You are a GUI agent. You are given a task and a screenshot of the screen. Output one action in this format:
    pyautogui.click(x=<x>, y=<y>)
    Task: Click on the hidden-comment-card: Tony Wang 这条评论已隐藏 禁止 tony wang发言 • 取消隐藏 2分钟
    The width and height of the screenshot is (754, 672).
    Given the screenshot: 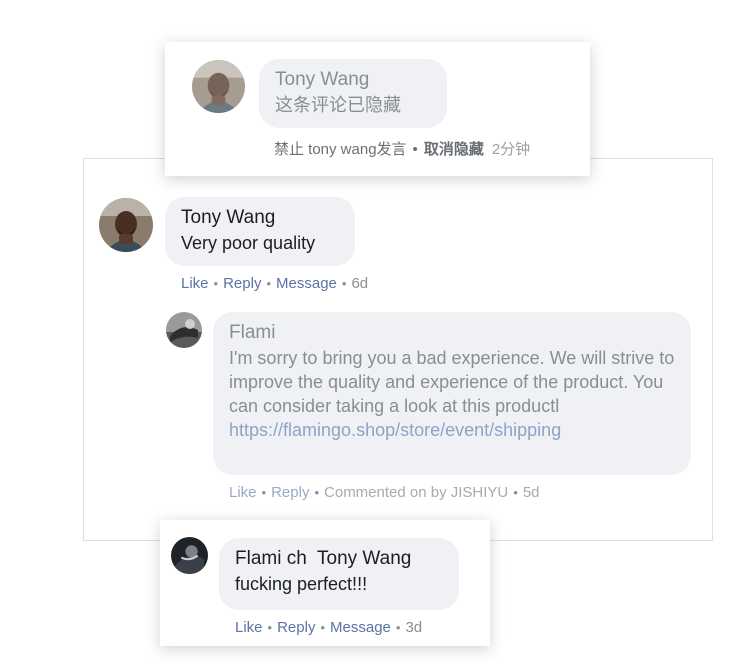 What is the action you would take?
    pyautogui.click(x=377, y=109)
    